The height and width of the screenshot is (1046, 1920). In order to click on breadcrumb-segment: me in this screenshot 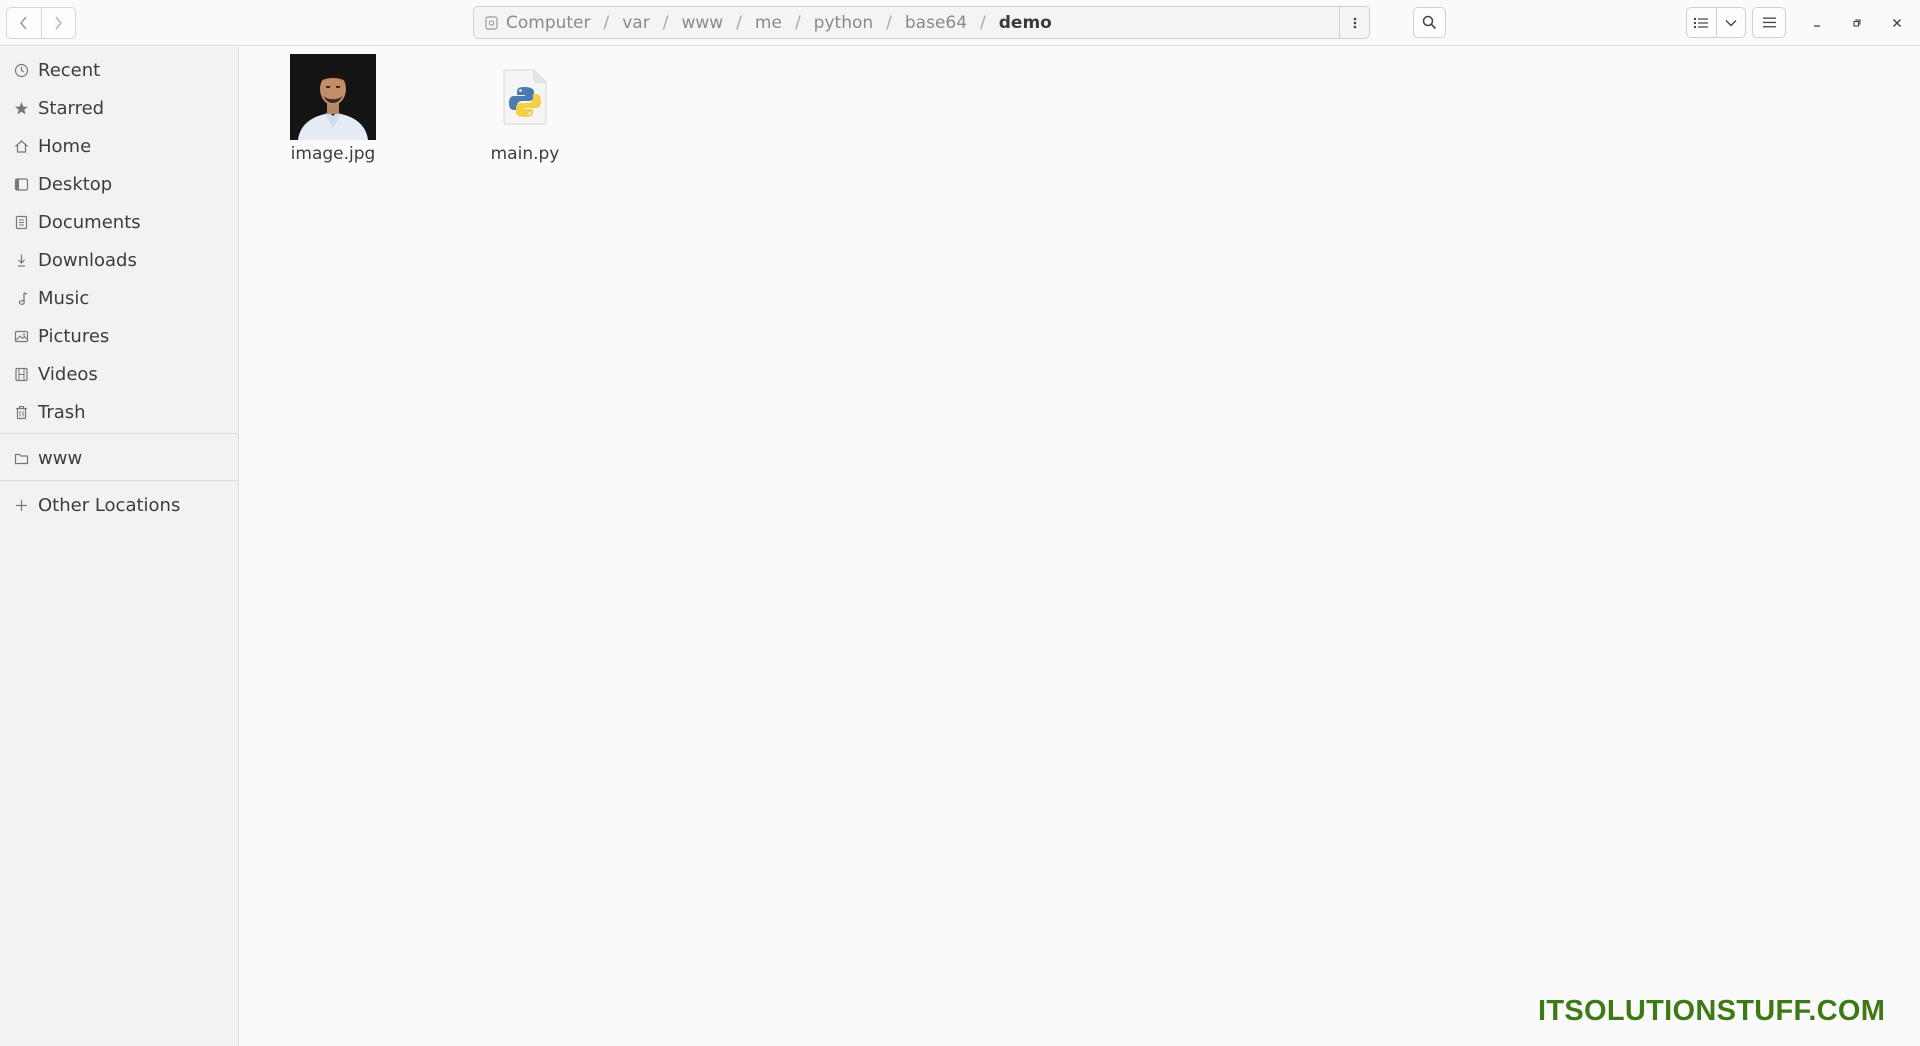, I will do `click(768, 23)`.